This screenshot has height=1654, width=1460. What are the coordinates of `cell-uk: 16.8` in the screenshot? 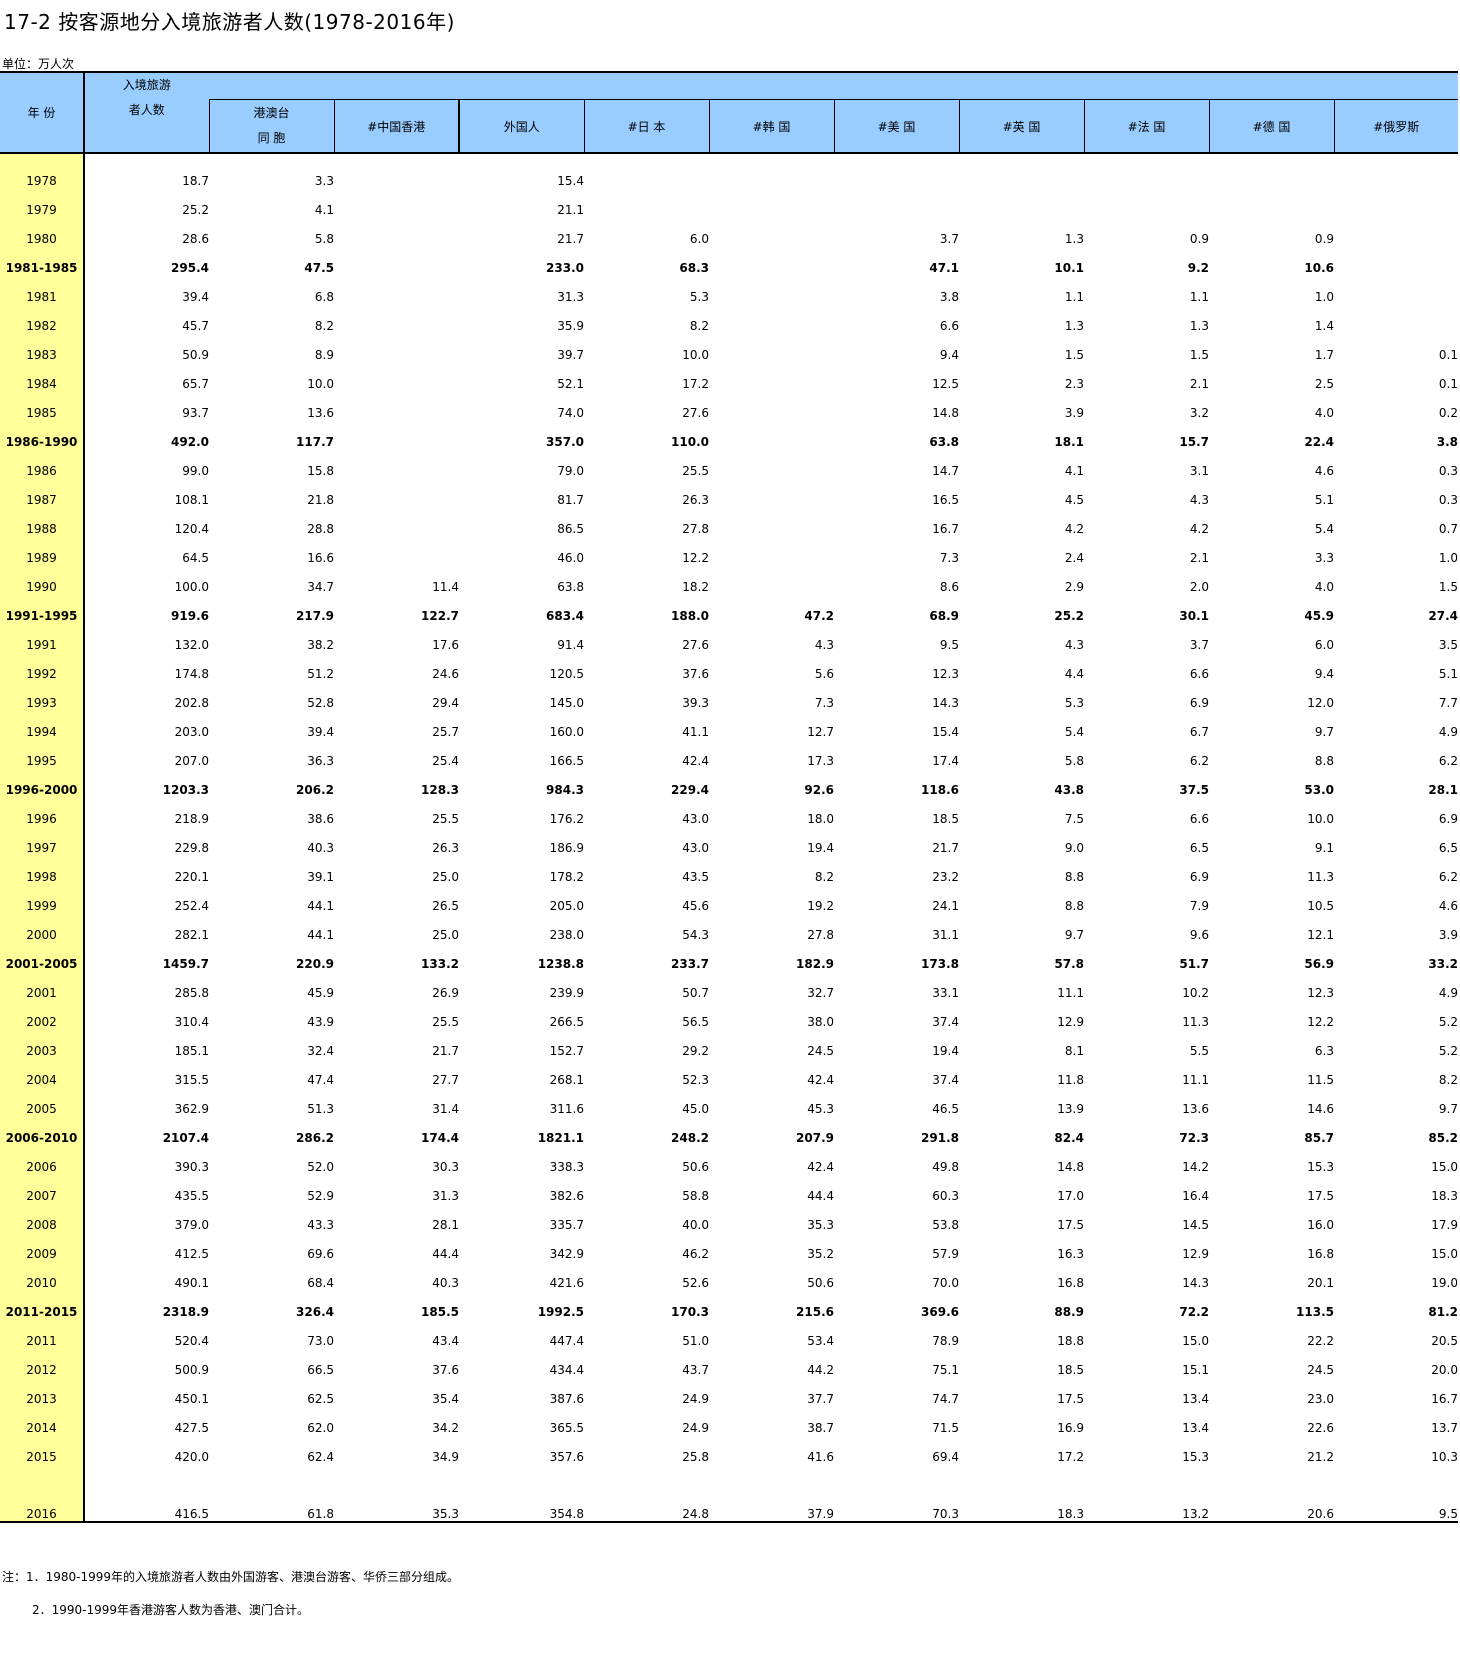 It's located at (1070, 1283).